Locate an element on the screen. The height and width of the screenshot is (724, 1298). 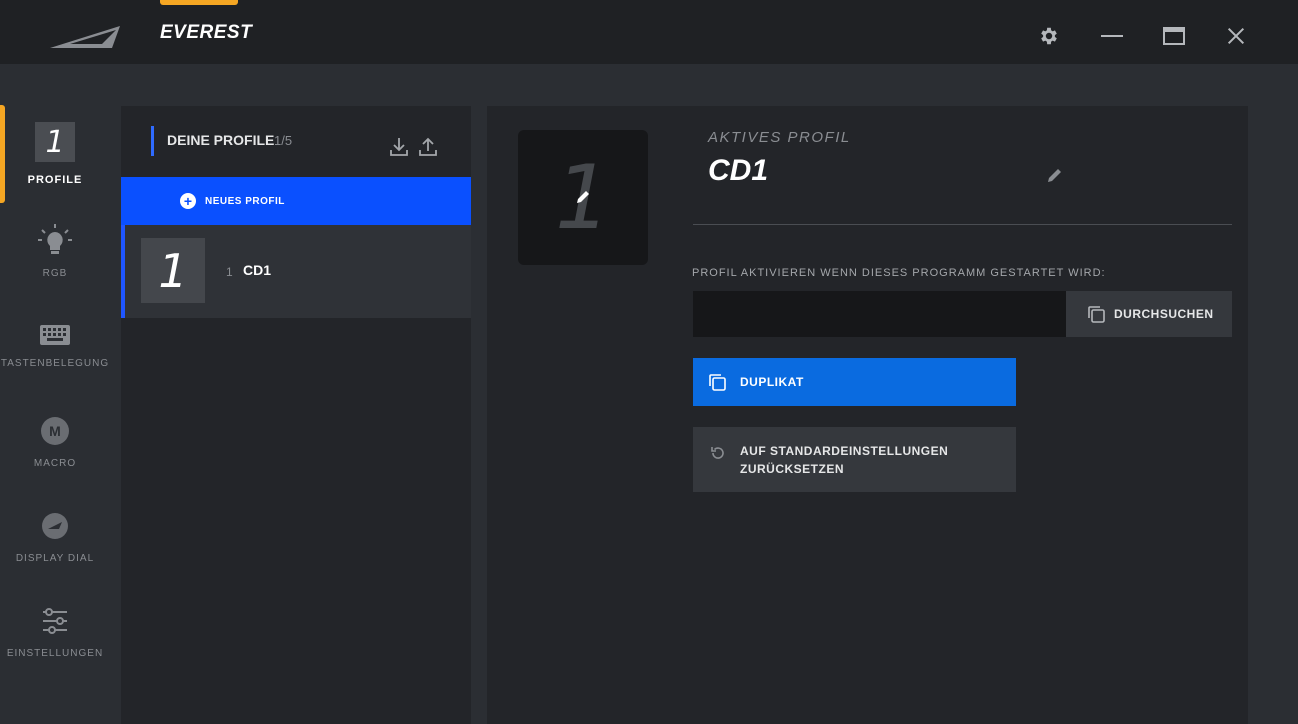
minimize-button is located at coordinates (1112, 36).